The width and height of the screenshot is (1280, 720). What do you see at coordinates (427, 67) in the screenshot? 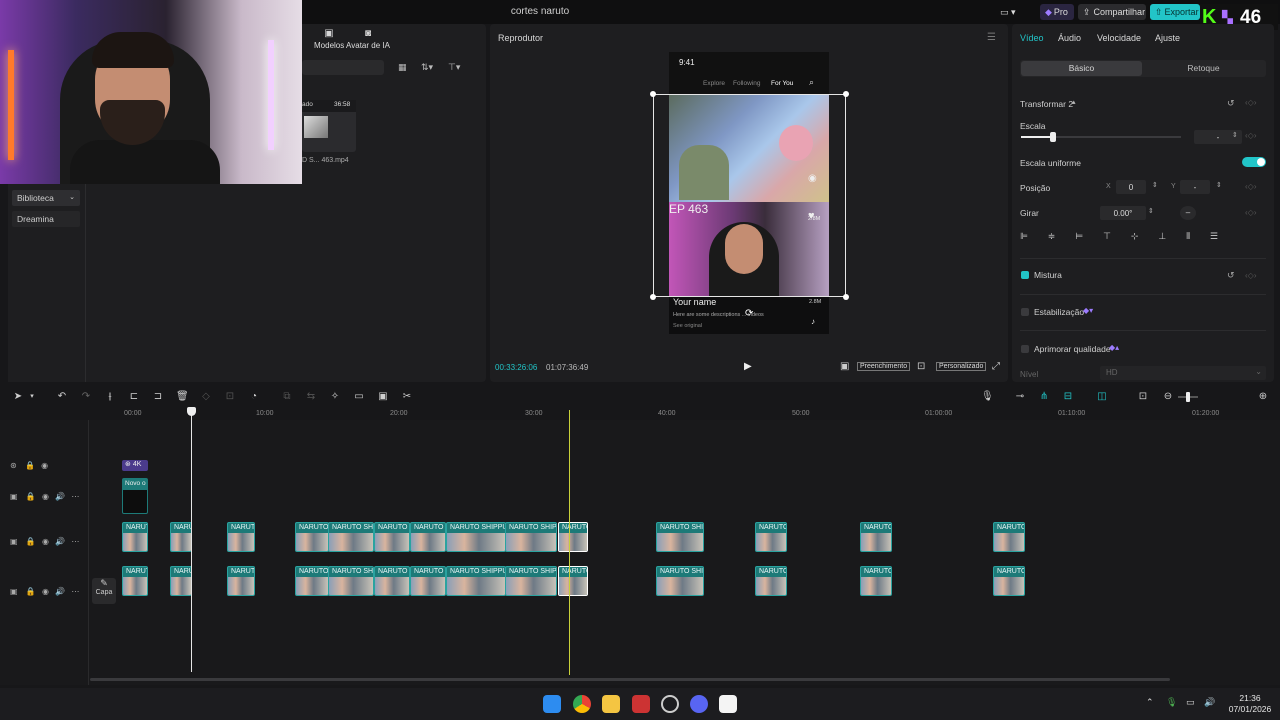
I see `sort-icon: ⇅▾` at bounding box center [427, 67].